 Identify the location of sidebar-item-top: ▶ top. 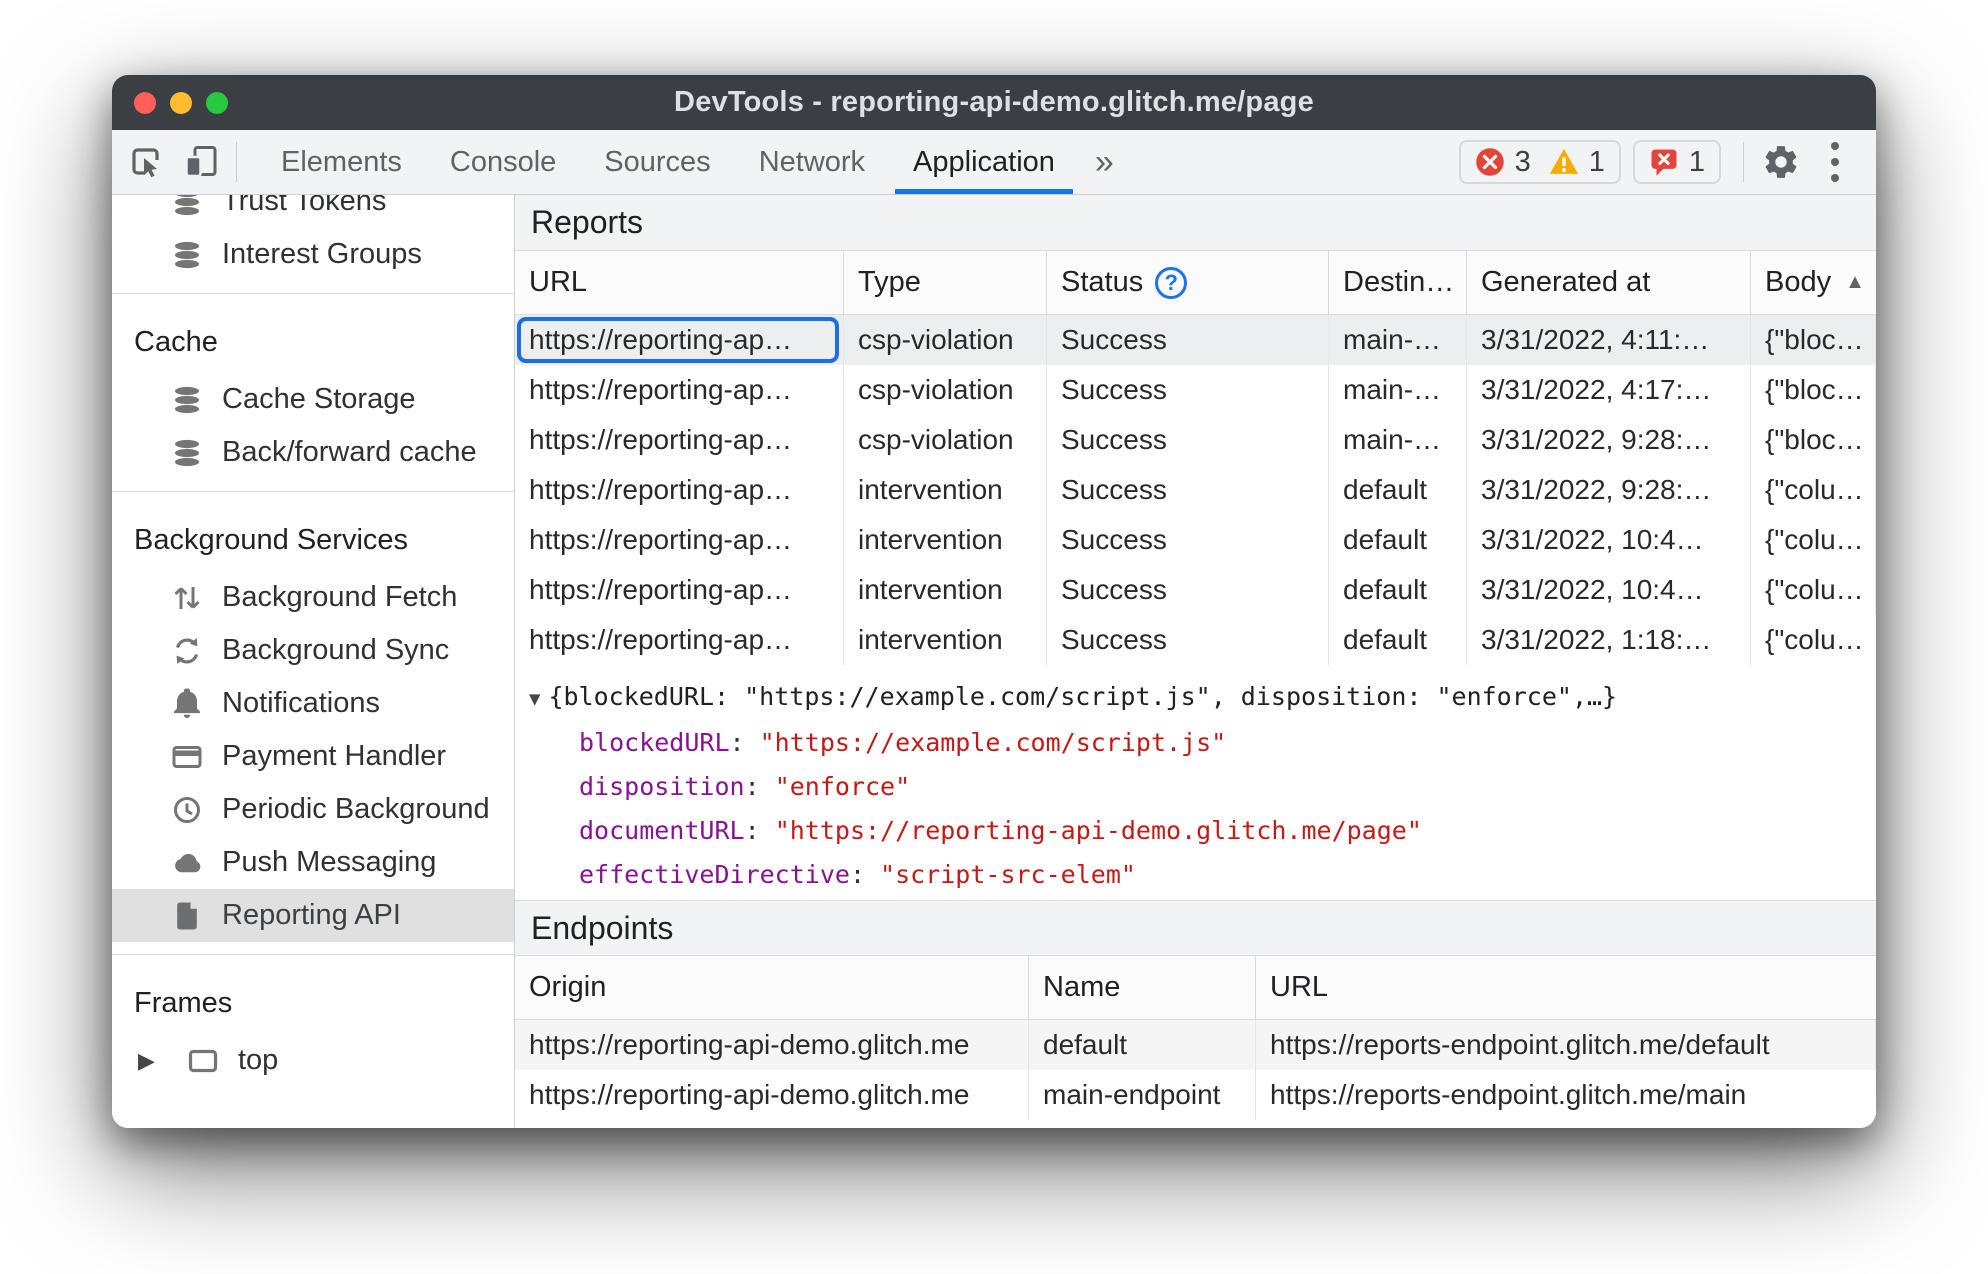
(313, 1060).